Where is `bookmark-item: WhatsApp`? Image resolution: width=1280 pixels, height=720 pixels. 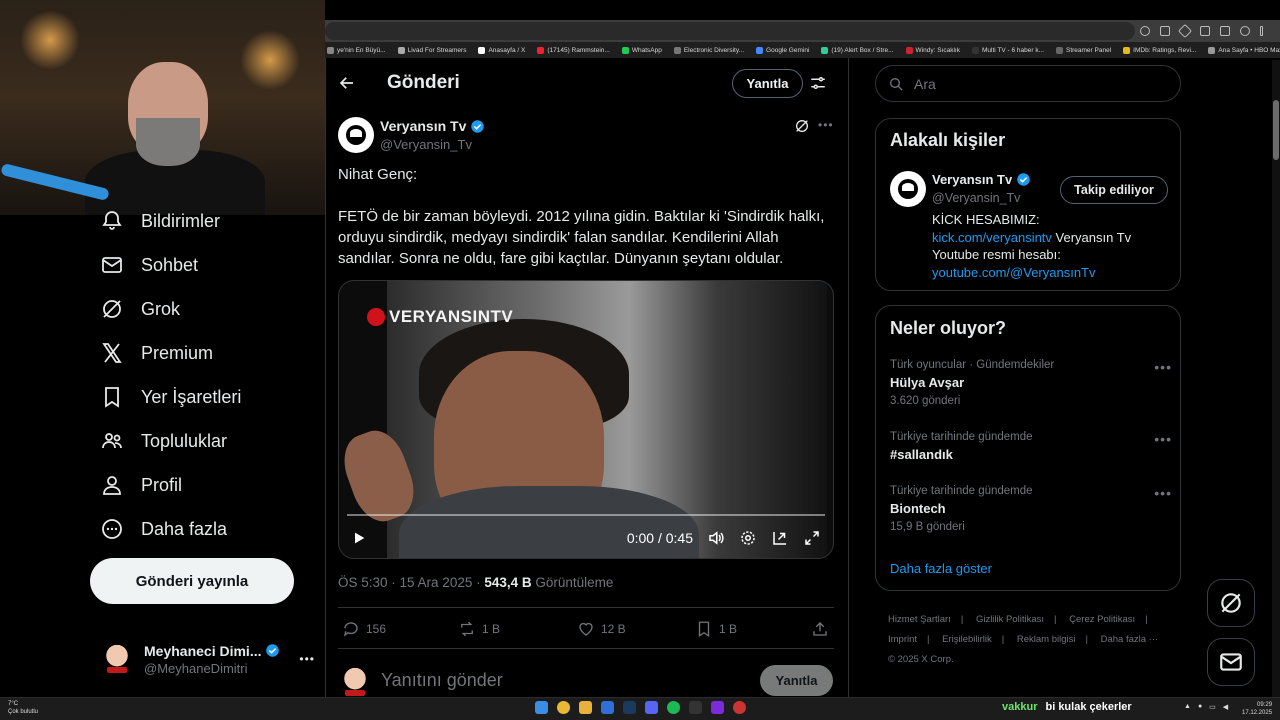 bookmark-item: WhatsApp is located at coordinates (641, 50).